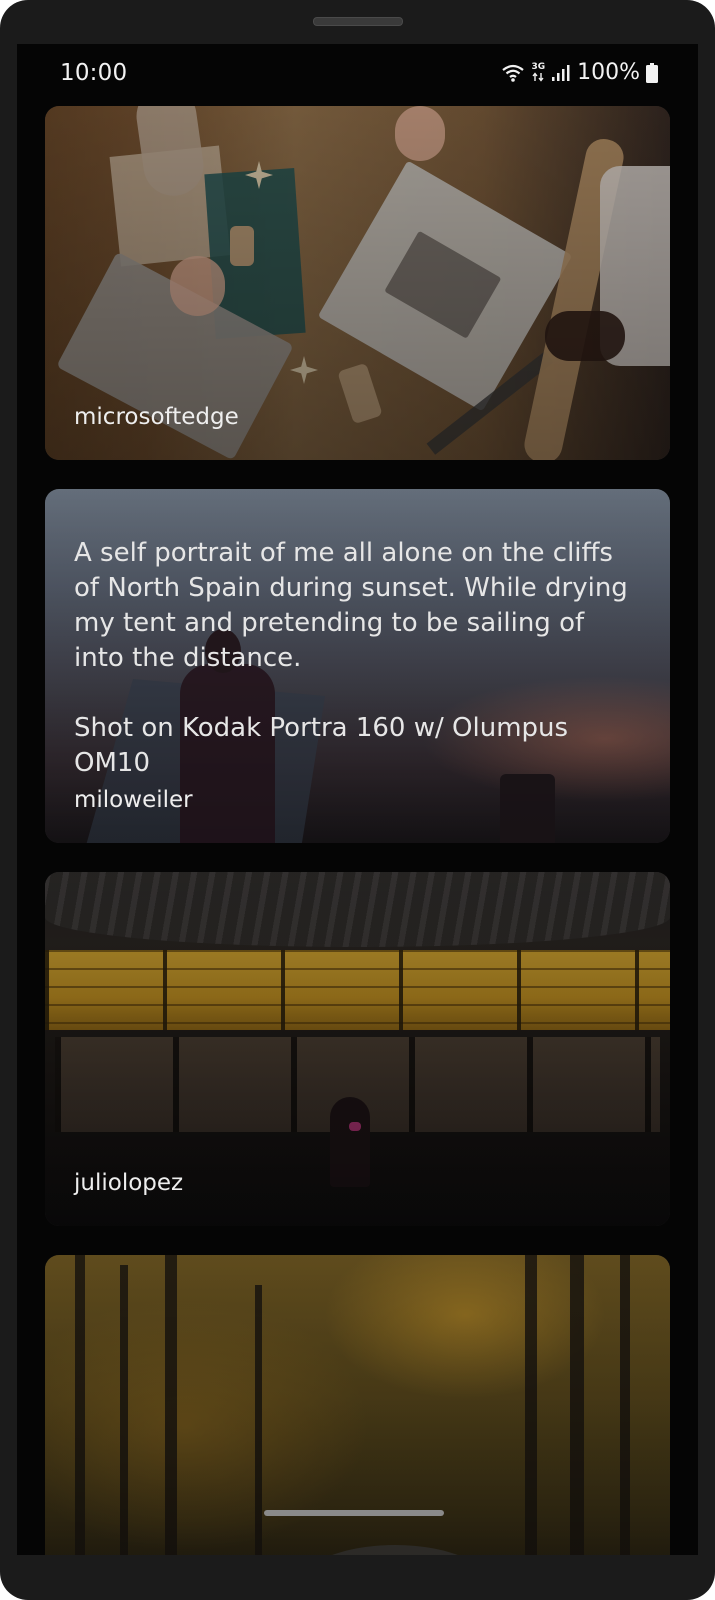 Image resolution: width=715 pixels, height=1600 pixels. I want to click on network-arrows-icon, so click(538, 77).